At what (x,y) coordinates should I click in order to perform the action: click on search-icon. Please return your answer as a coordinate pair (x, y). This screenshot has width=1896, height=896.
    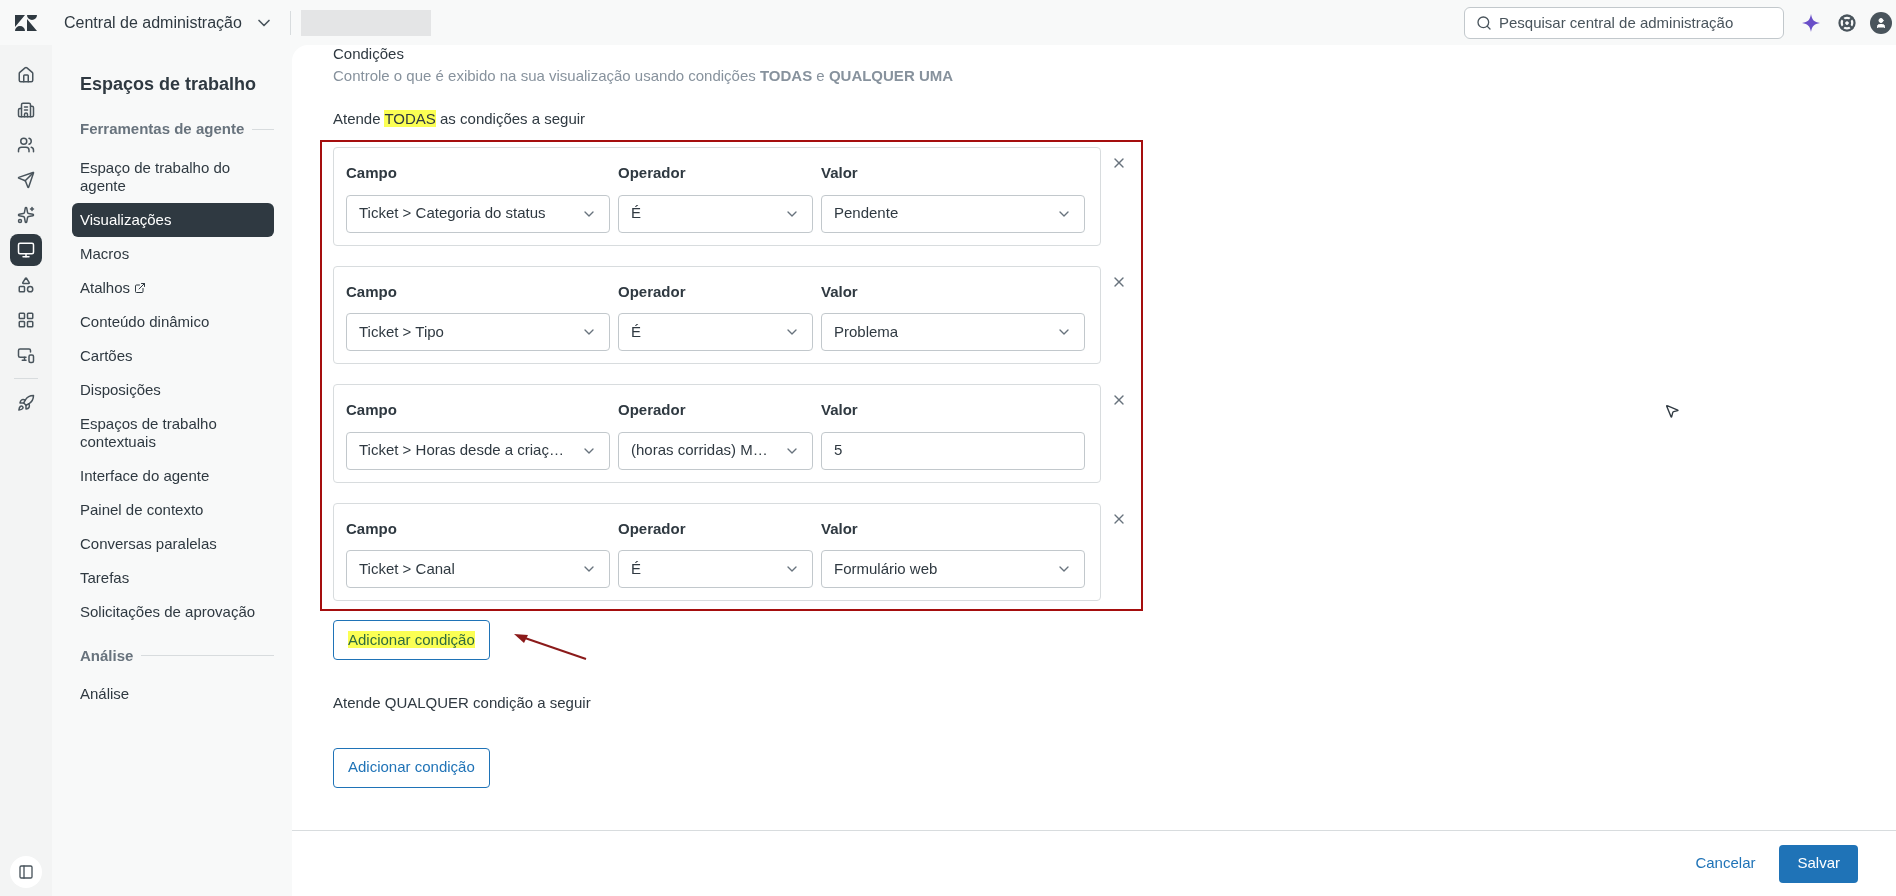
    Looking at the image, I should click on (1484, 22).